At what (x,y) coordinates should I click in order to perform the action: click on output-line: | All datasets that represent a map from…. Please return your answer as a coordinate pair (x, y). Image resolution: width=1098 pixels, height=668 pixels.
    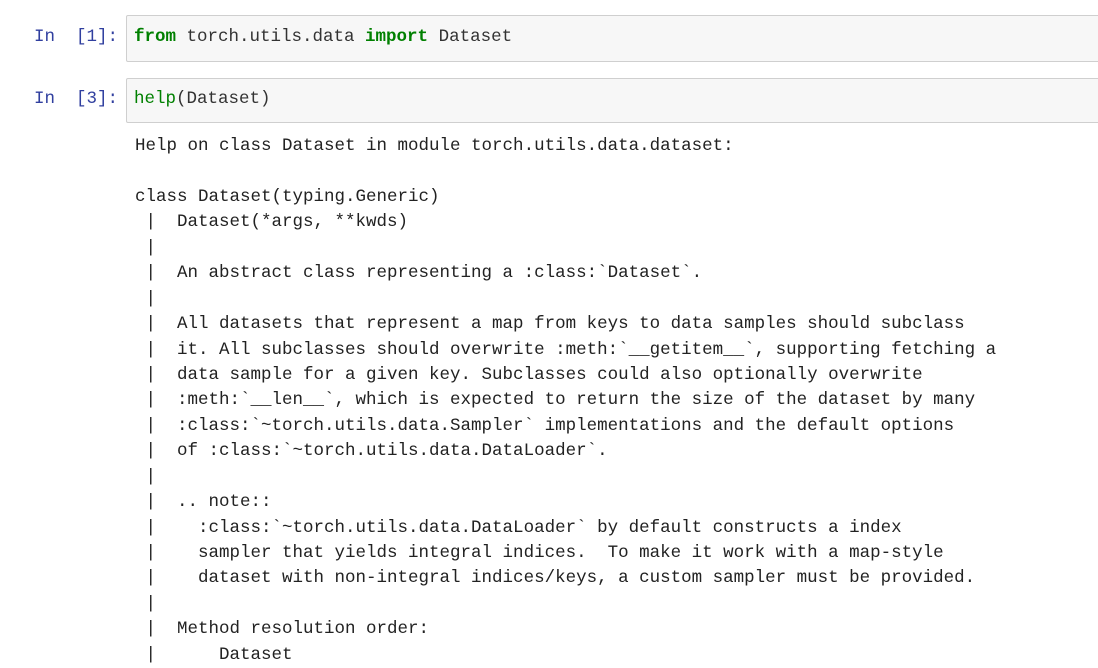
    Looking at the image, I should click on (550, 324).